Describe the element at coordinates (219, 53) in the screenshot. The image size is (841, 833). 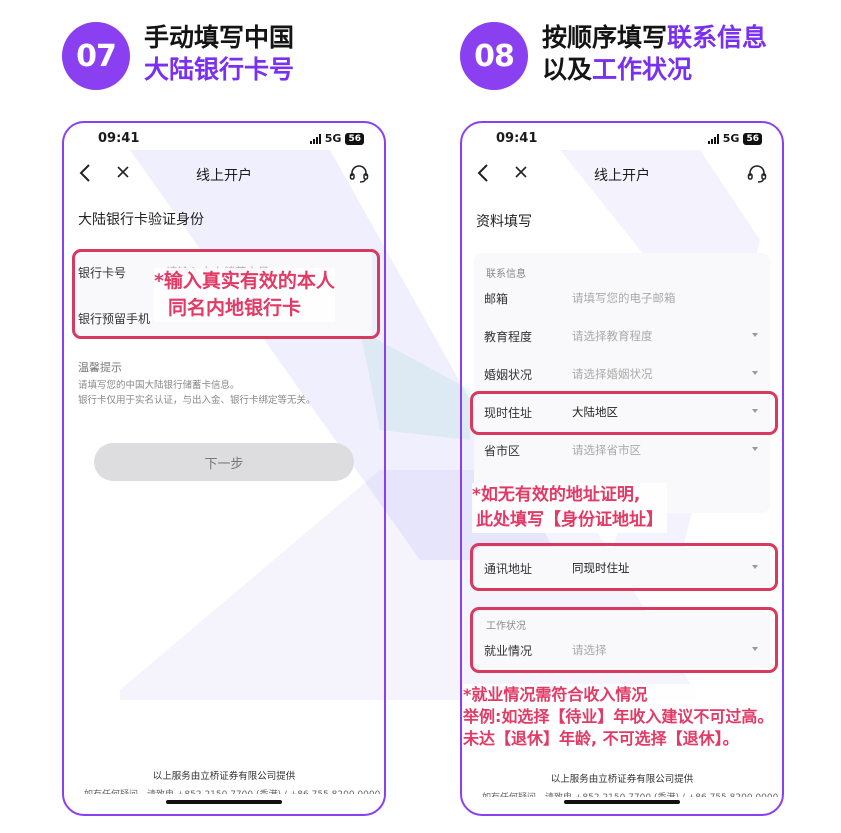
I see `step-07-title: 手动填写中国 大陆银行卡号` at that location.